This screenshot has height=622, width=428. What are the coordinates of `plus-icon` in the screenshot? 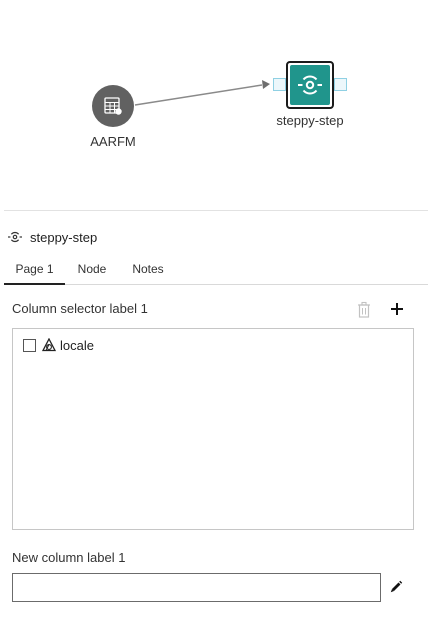 It's located at (397, 309).